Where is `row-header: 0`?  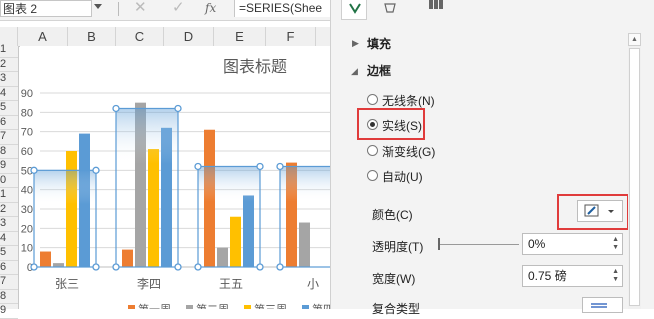
row-header: 0 is located at coordinates (9, 180).